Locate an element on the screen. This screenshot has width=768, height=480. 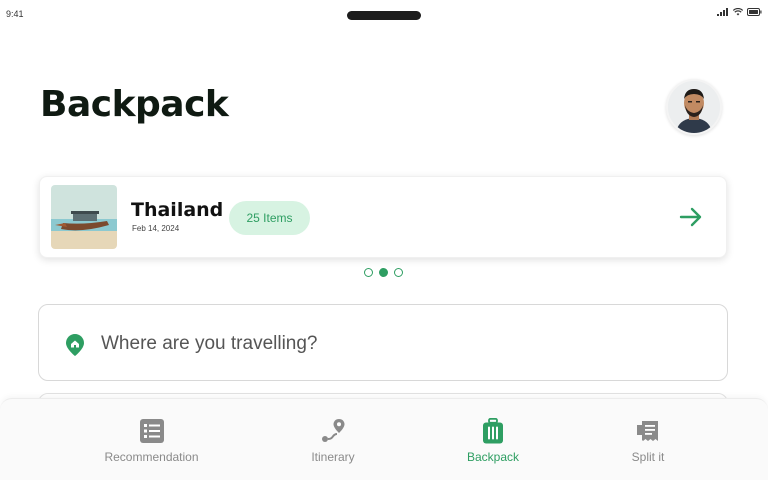
tab-label: Backpack is located at coordinates (493, 457).